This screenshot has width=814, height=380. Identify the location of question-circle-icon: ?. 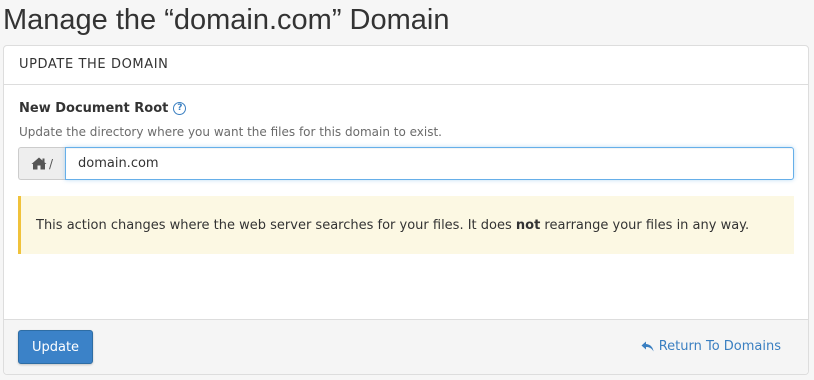
(180, 108).